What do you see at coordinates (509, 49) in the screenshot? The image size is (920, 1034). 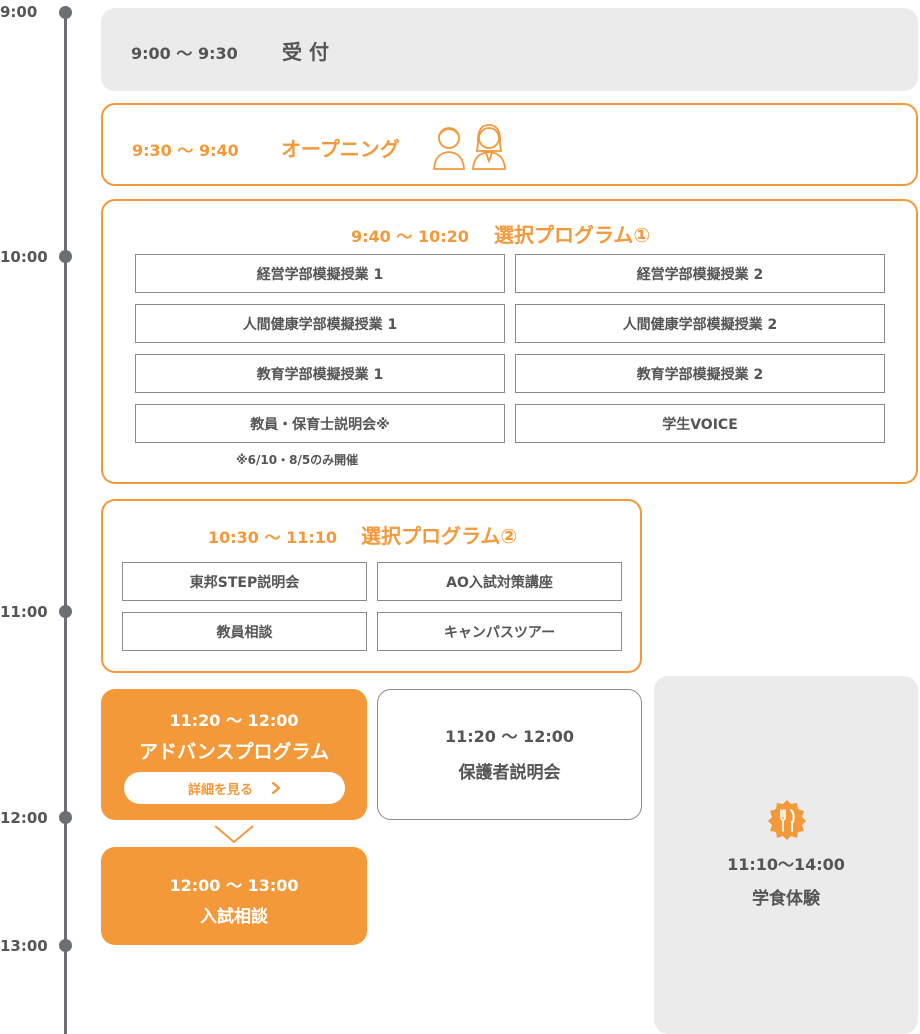 I see `reception-card: 9:00 〜 9:30 受 付` at bounding box center [509, 49].